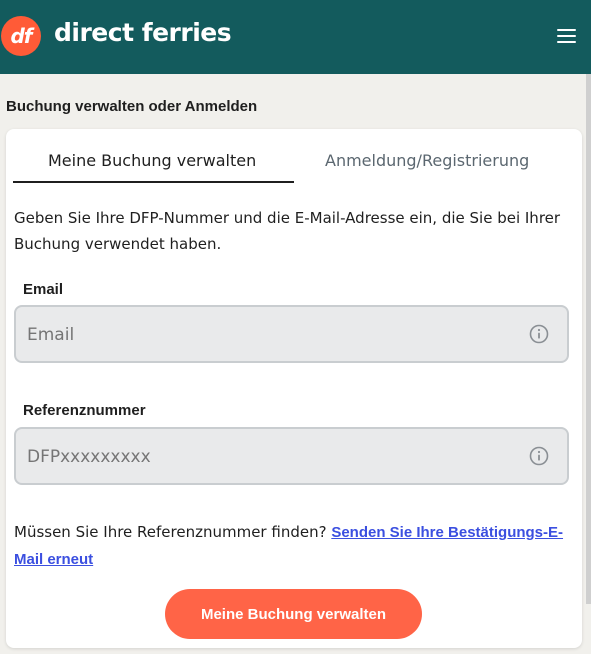  I want to click on help-text: Müssen Sie Ihre Referenznummer finden?, so click(173, 532).